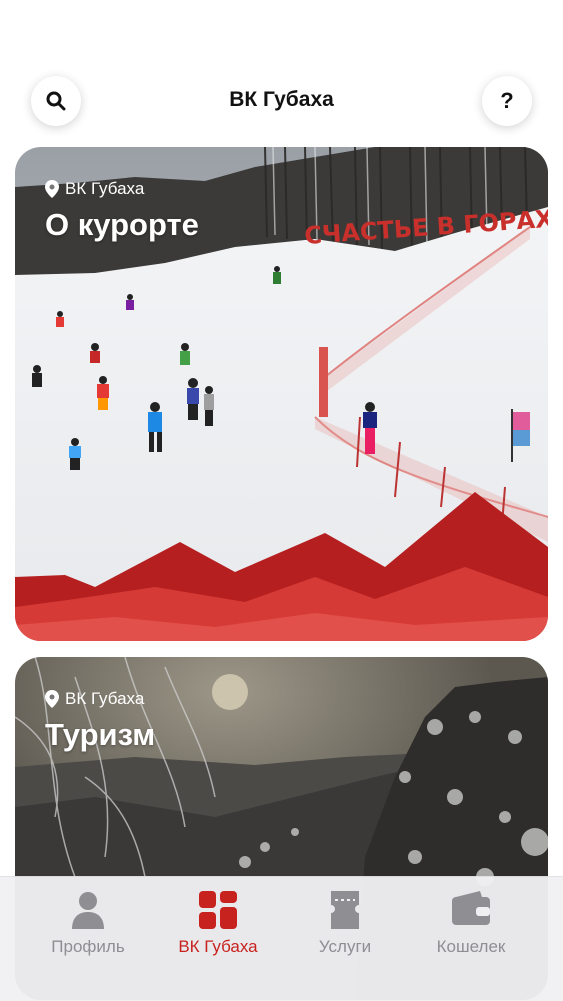 The height and width of the screenshot is (1001, 563). I want to click on tab-profile: Профиль, so click(88, 939).